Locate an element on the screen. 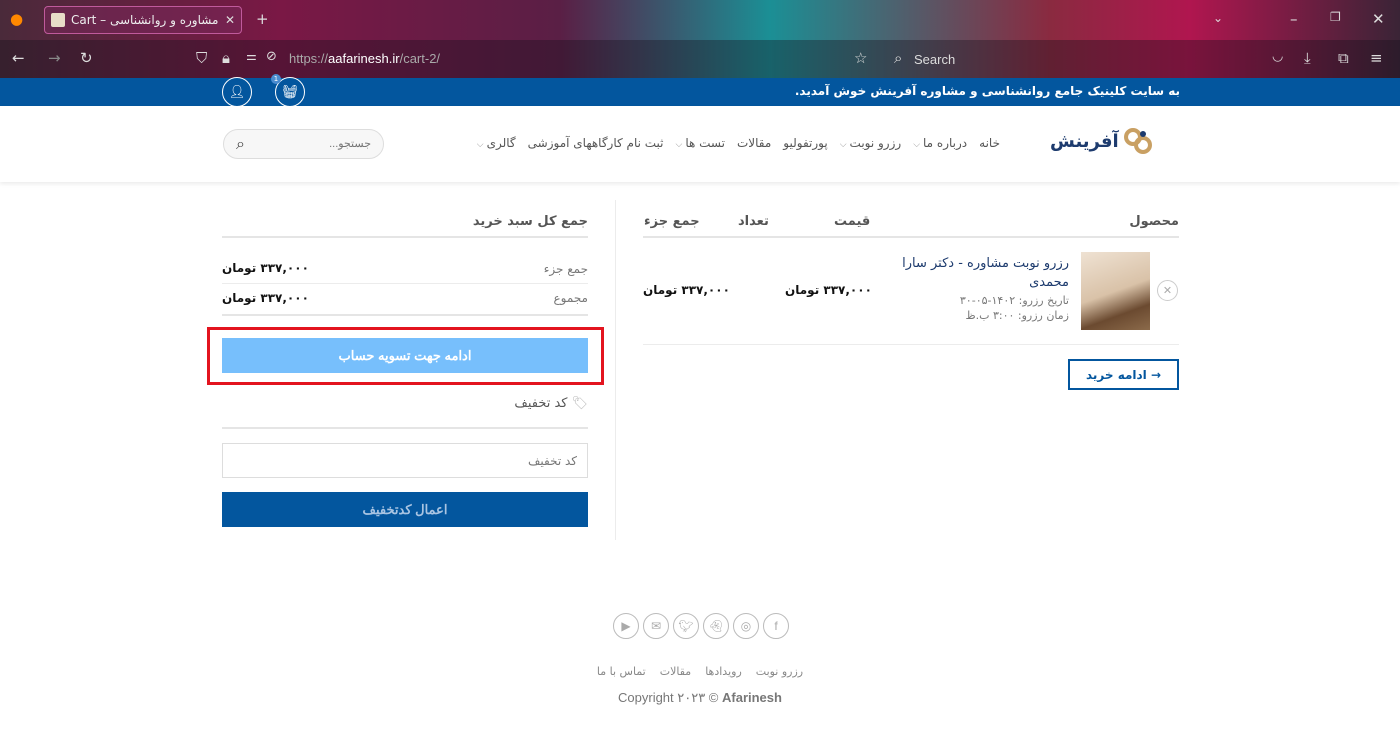 This screenshot has height=750, width=1400. site-search: ⌕ is located at coordinates (303, 144).